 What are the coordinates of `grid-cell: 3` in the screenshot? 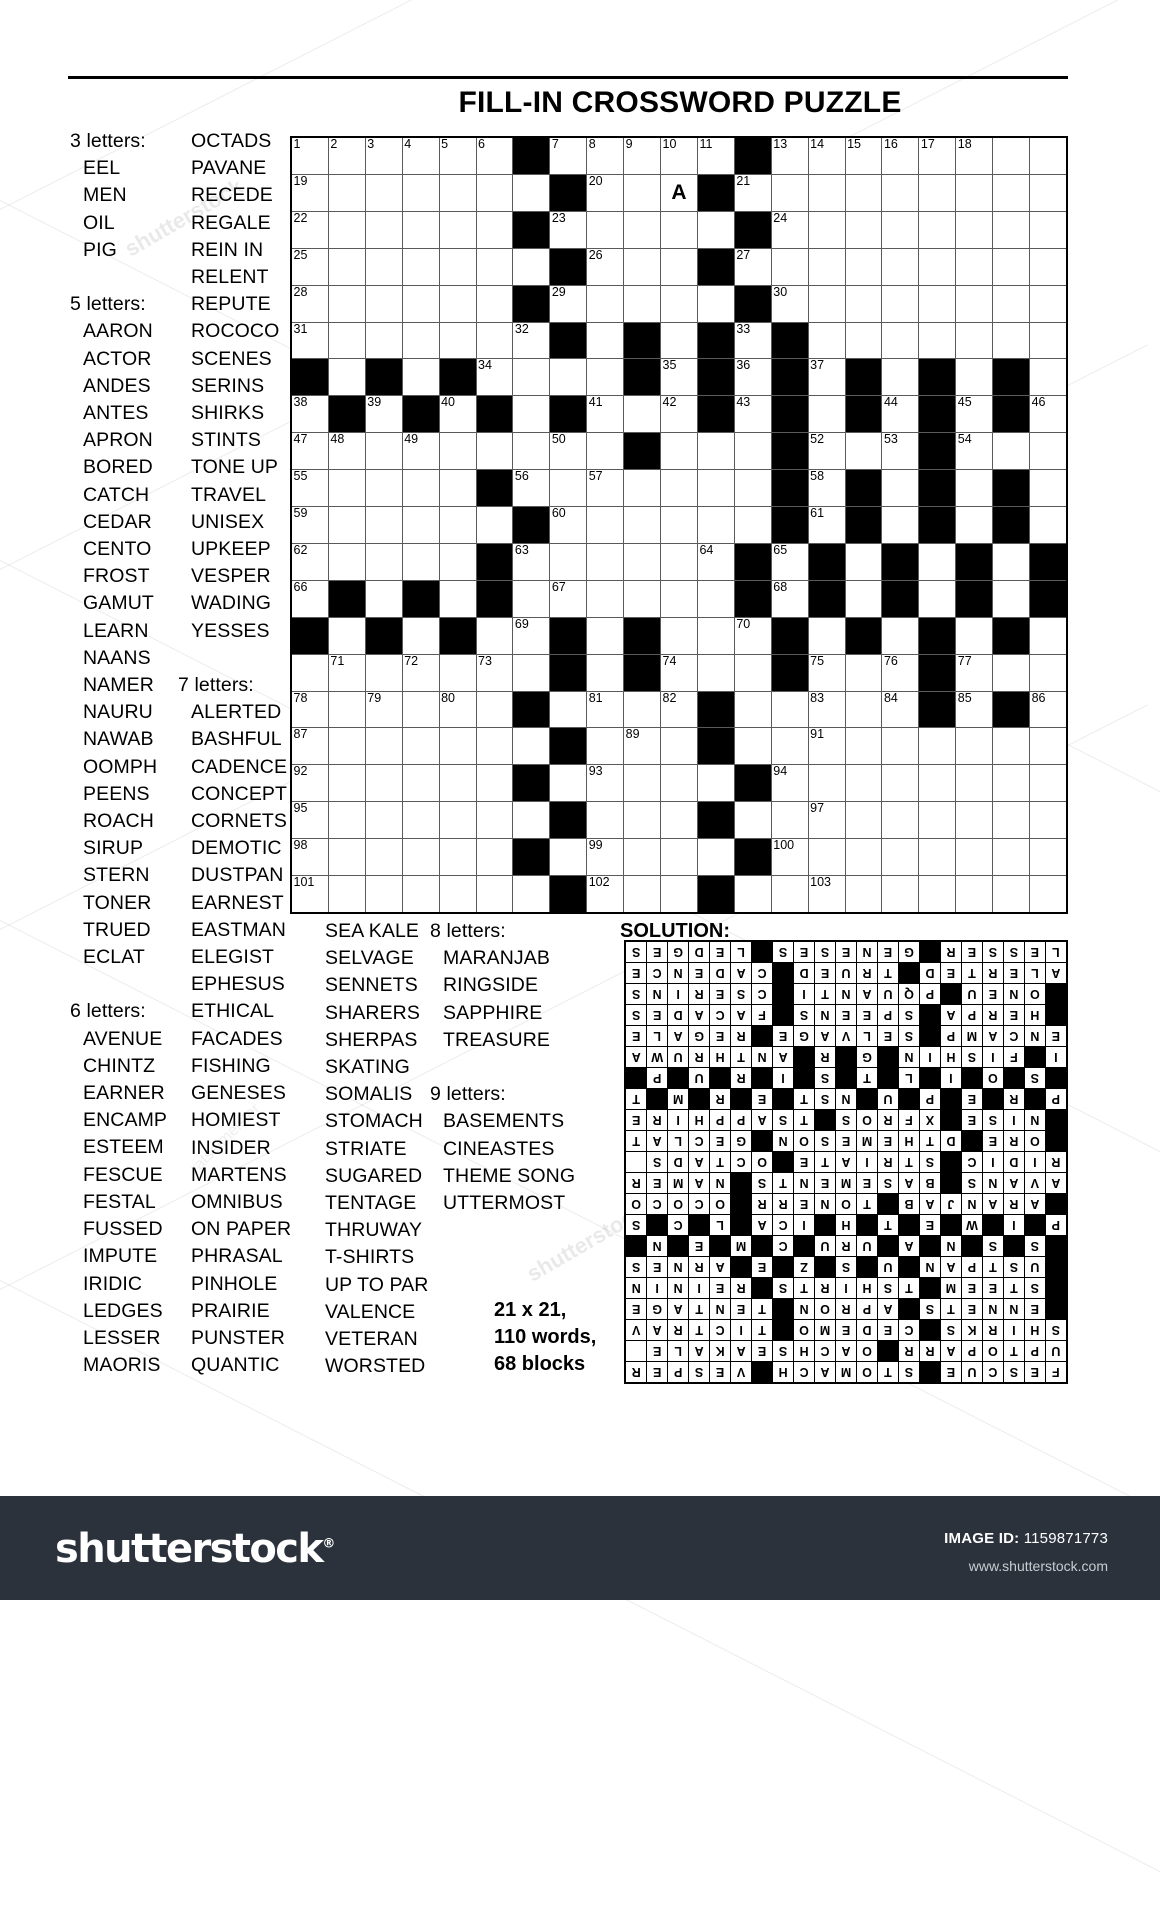 It's located at (383, 156).